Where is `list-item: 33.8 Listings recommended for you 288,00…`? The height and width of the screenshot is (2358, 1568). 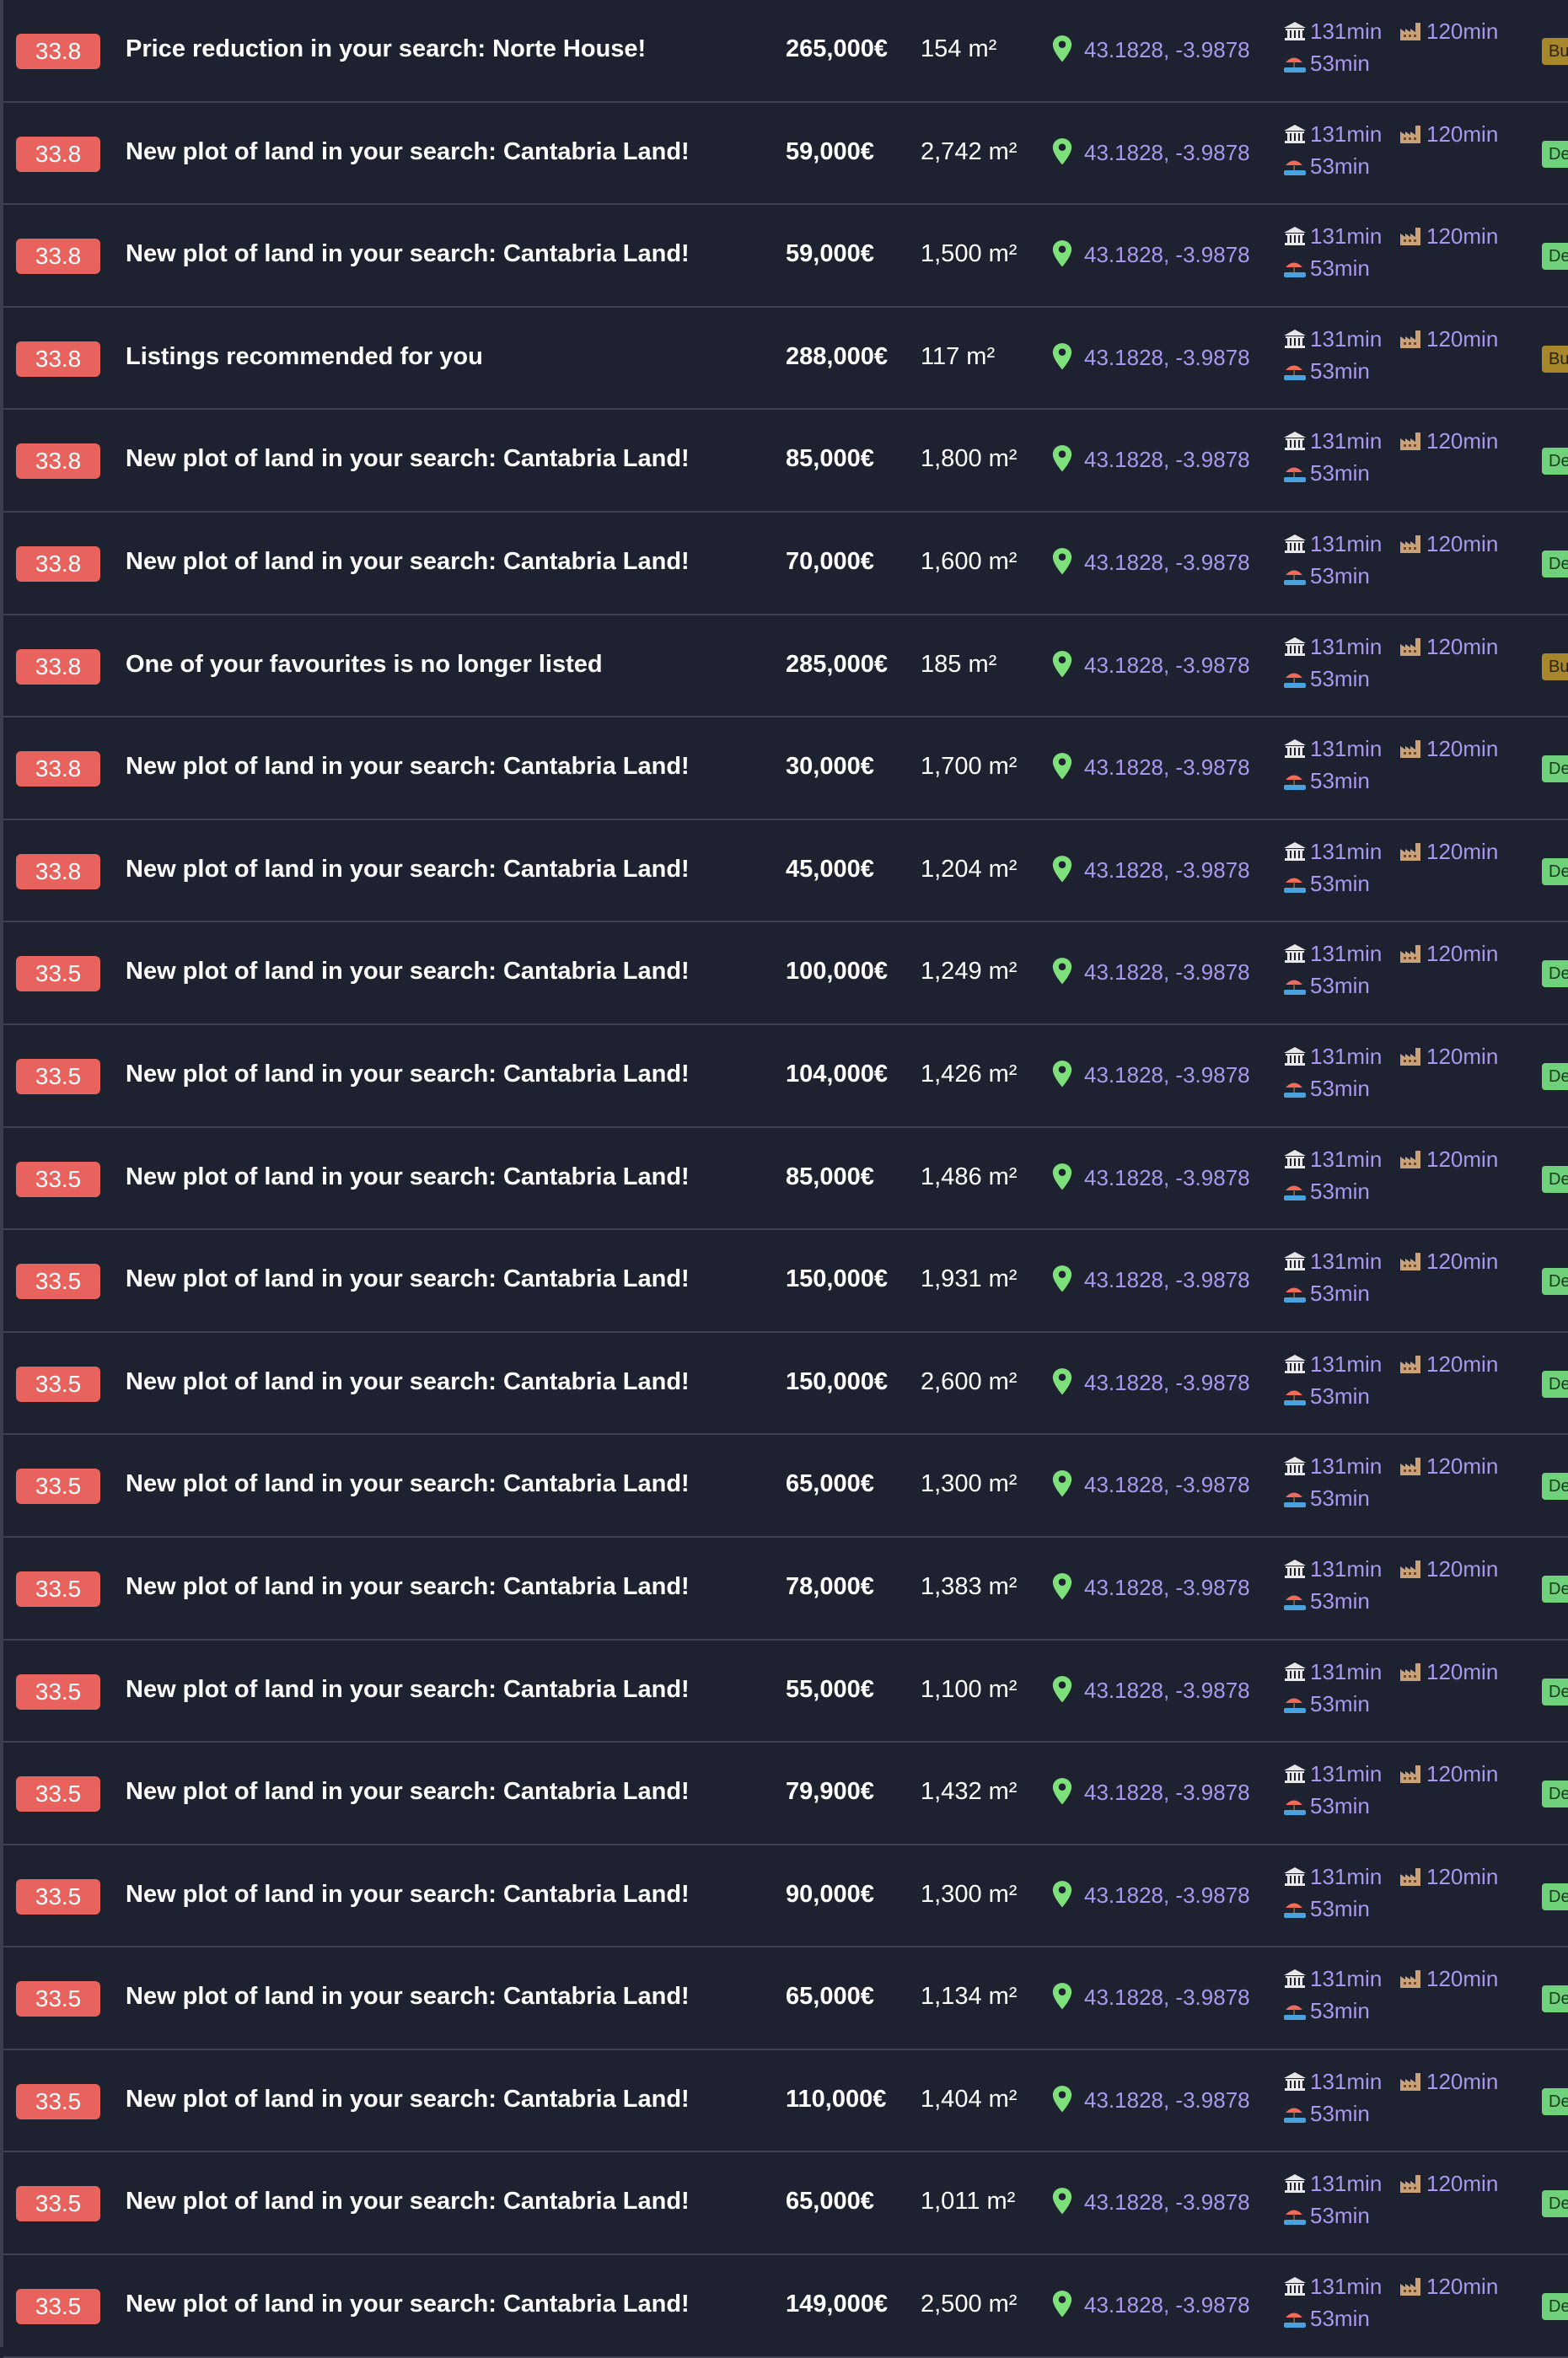 list-item: 33.8 Listings recommended for you 288,00… is located at coordinates (786, 359).